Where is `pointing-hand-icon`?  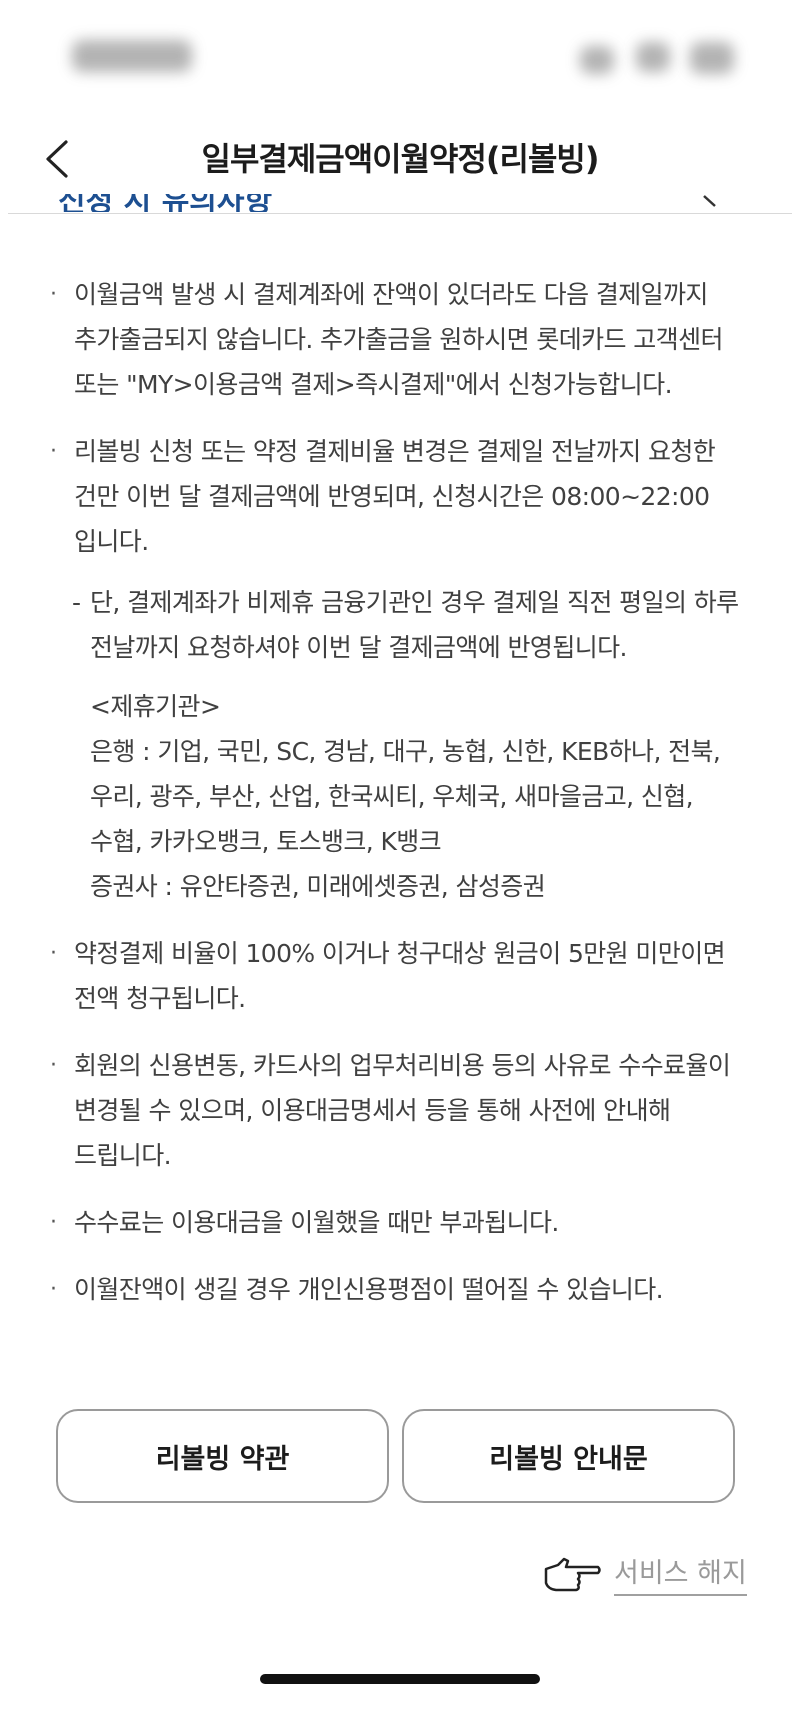
pointing-hand-icon is located at coordinates (572, 1574).